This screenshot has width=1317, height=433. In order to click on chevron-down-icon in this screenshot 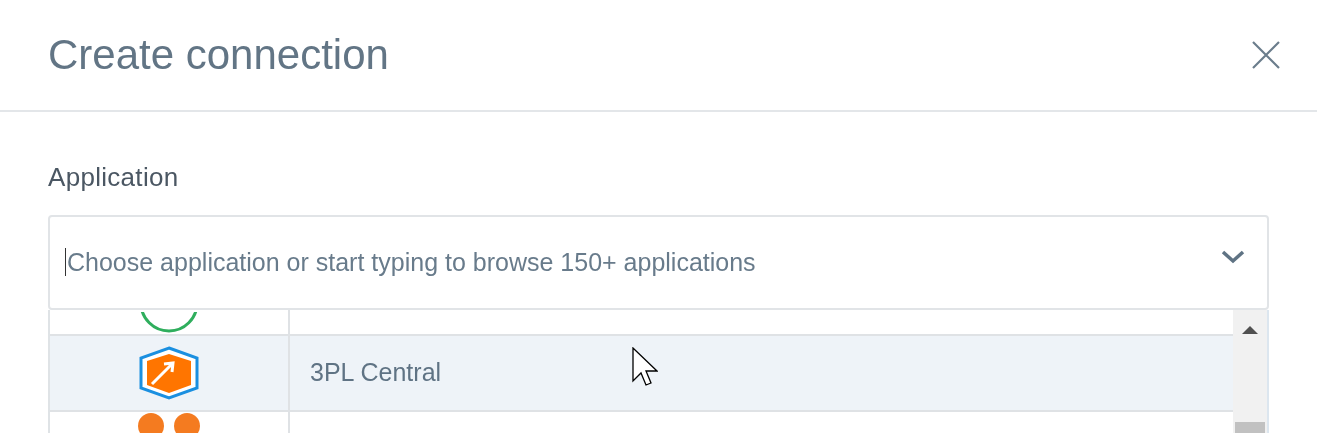, I will do `click(1233, 257)`.